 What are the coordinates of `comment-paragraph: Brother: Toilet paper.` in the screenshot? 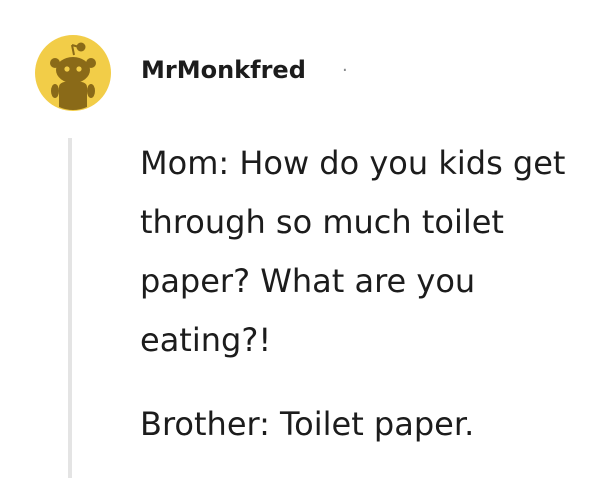 It's located at (307, 424).